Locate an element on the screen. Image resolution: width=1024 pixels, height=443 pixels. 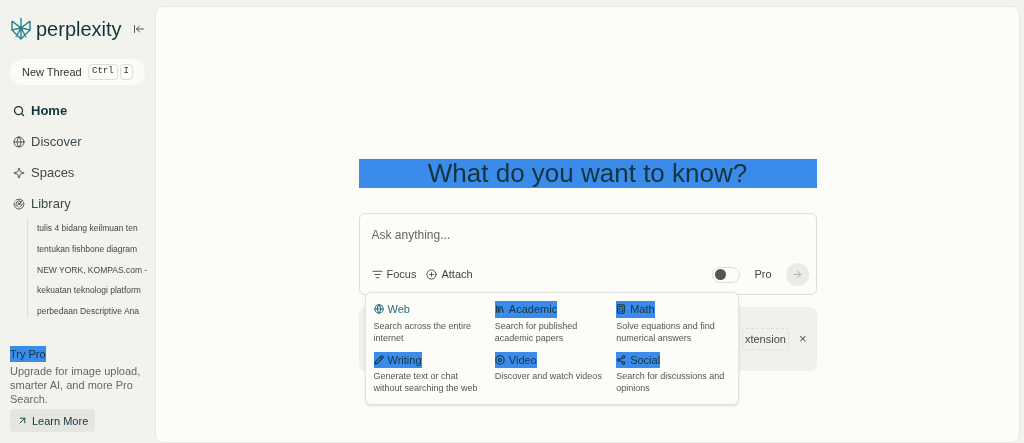
focus-option: Web Search across the entire internet is located at coordinates (430, 322).